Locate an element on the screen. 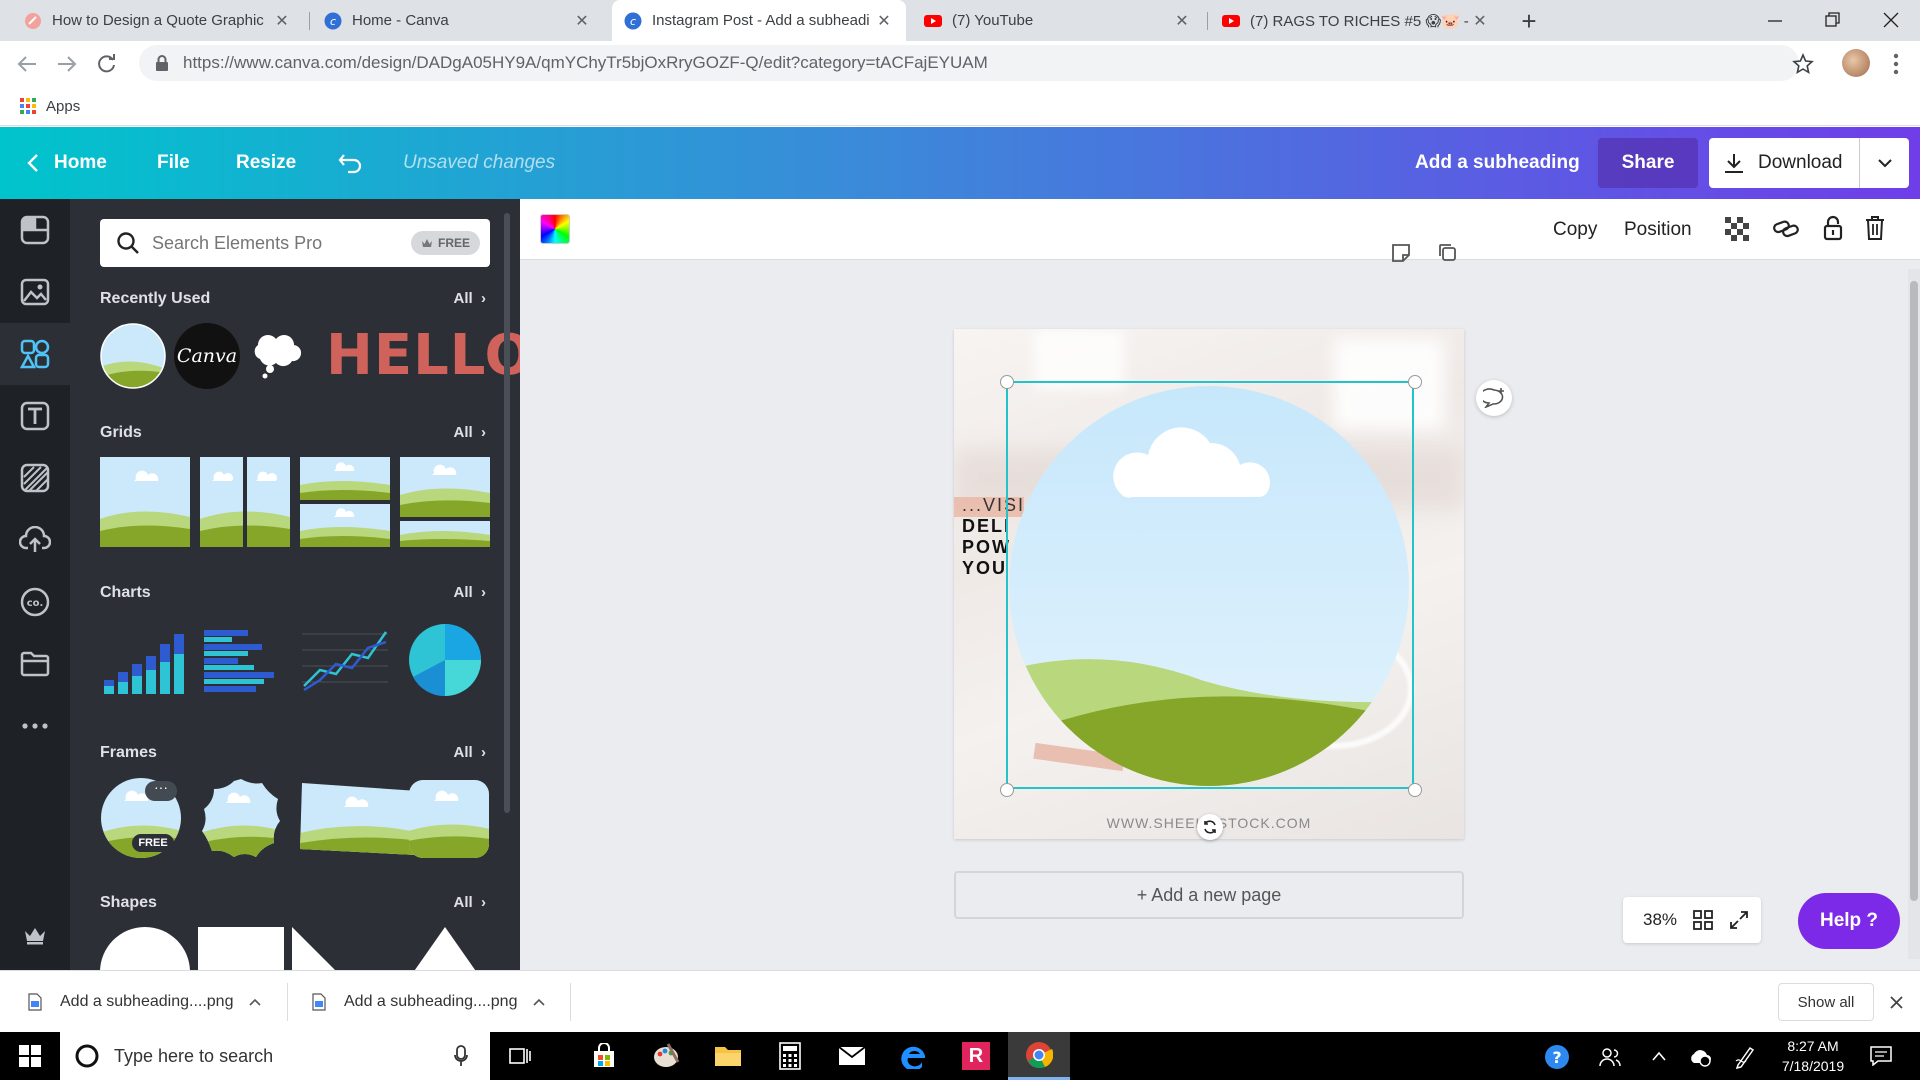  paint-app is located at coordinates (666, 1056).